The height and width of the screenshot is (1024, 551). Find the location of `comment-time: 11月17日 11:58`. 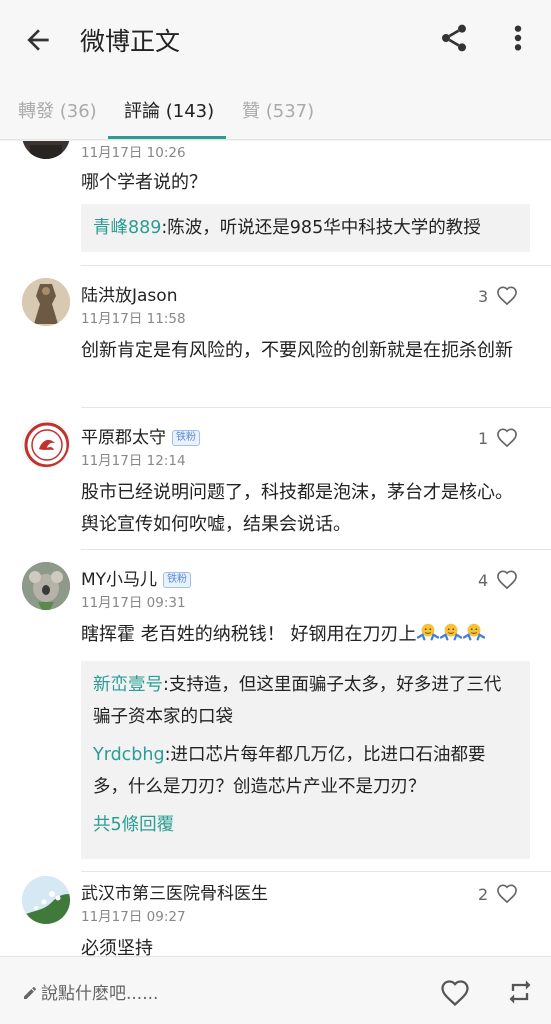

comment-time: 11月17日 11:58 is located at coordinates (133, 319).